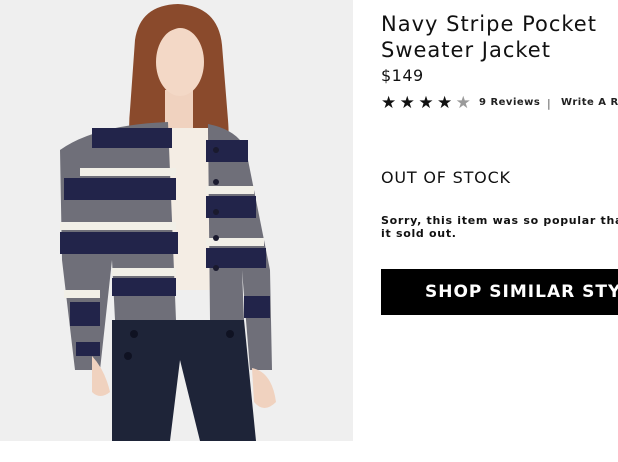 The height and width of the screenshot is (462, 618). Describe the element at coordinates (499, 37) in the screenshot. I see `product-title: Navy Stripe Pocket Sweater Jacket` at that location.